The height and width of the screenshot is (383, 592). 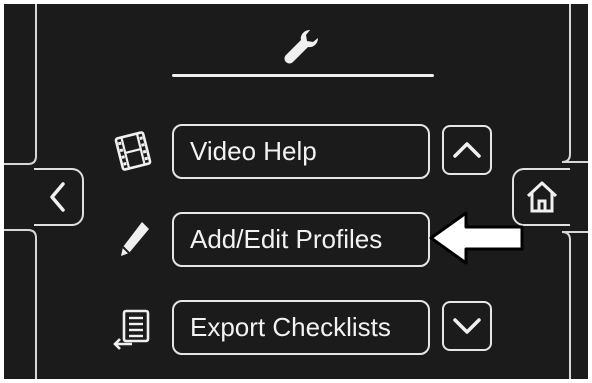 What do you see at coordinates (131, 329) in the screenshot?
I see `export-list-icon` at bounding box center [131, 329].